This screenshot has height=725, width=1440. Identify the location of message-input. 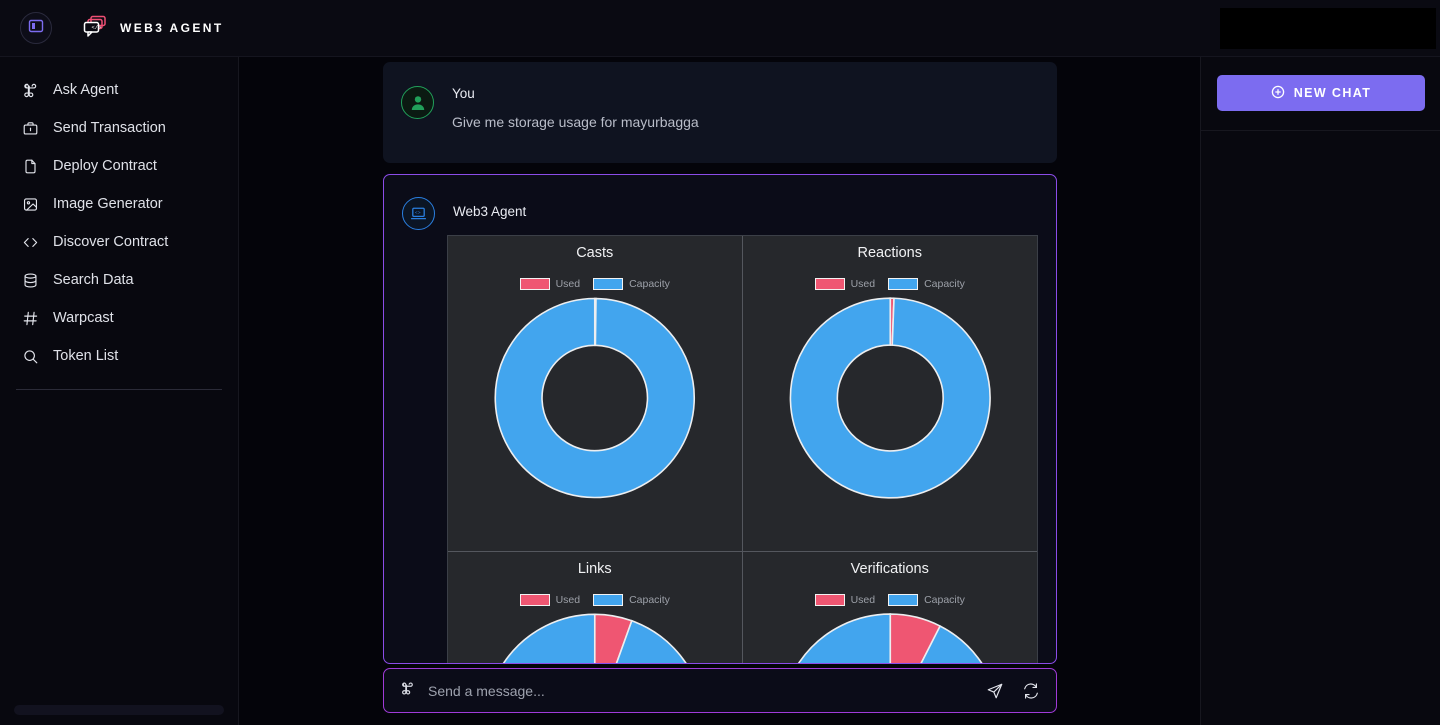
(707, 690).